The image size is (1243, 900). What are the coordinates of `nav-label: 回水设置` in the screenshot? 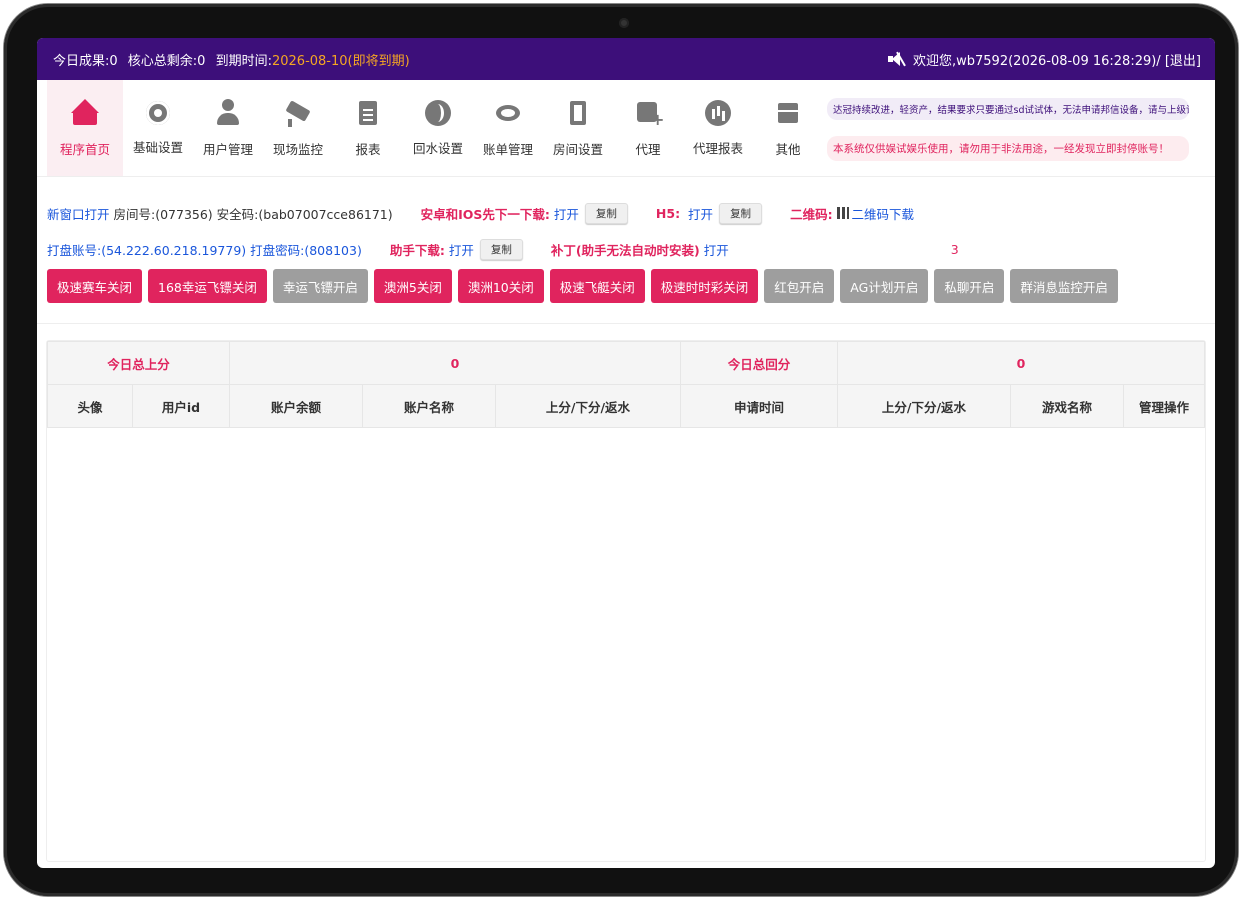 It's located at (437, 148).